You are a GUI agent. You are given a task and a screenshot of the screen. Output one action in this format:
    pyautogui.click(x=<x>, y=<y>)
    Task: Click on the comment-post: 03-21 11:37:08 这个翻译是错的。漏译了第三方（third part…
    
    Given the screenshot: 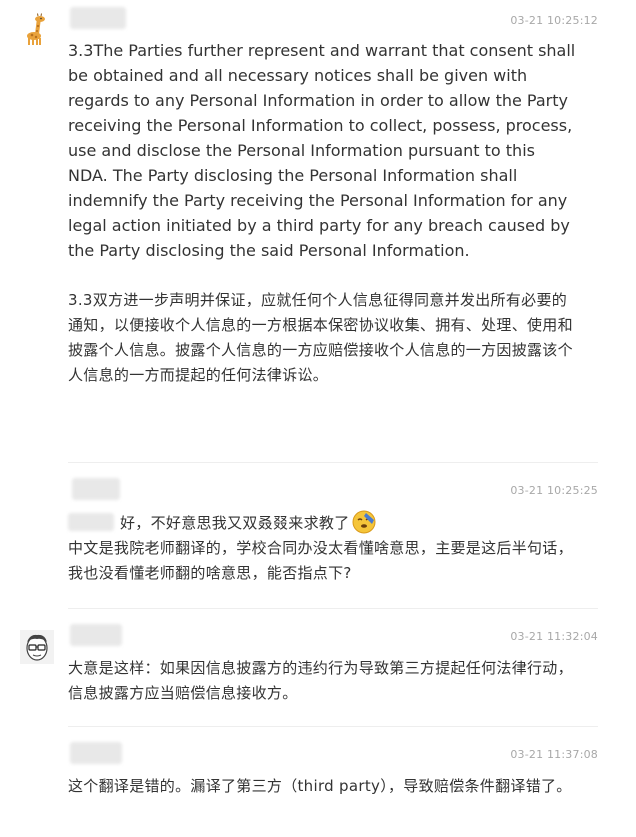 What is the action you would take?
    pyautogui.click(x=318, y=781)
    